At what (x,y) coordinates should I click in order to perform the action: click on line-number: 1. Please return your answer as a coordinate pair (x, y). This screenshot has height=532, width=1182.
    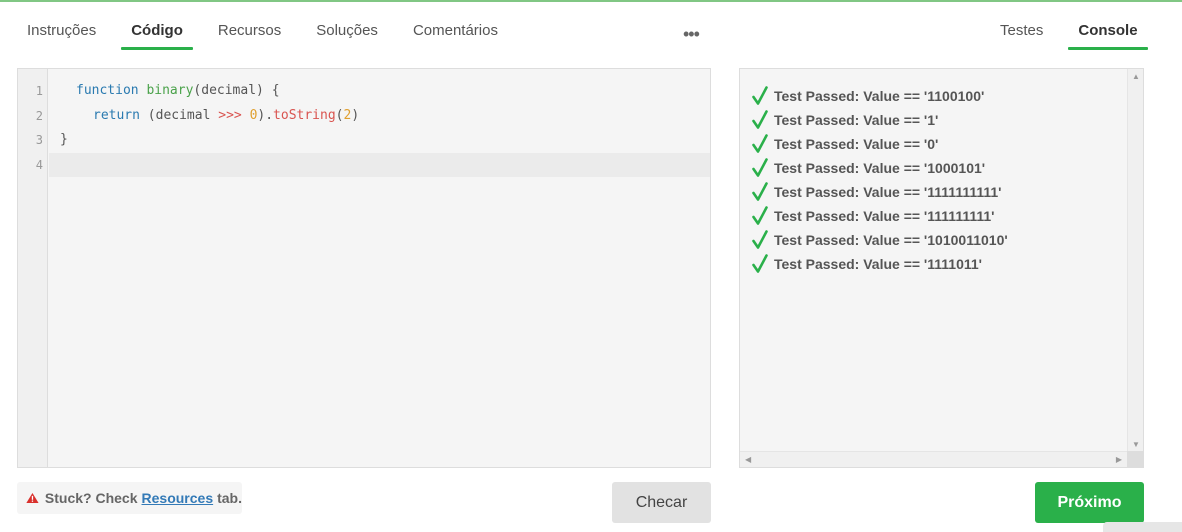
    Looking at the image, I should click on (39, 91).